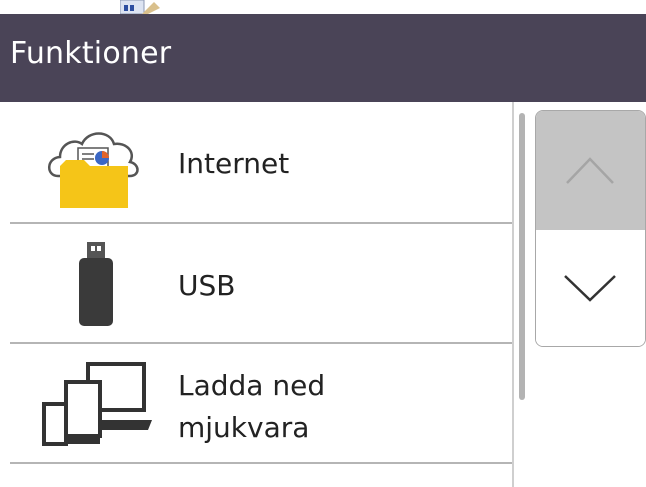 The height and width of the screenshot is (487, 646). Describe the element at coordinates (252, 385) in the screenshot. I see `menu-label-download-line1: Ladda ned` at that location.